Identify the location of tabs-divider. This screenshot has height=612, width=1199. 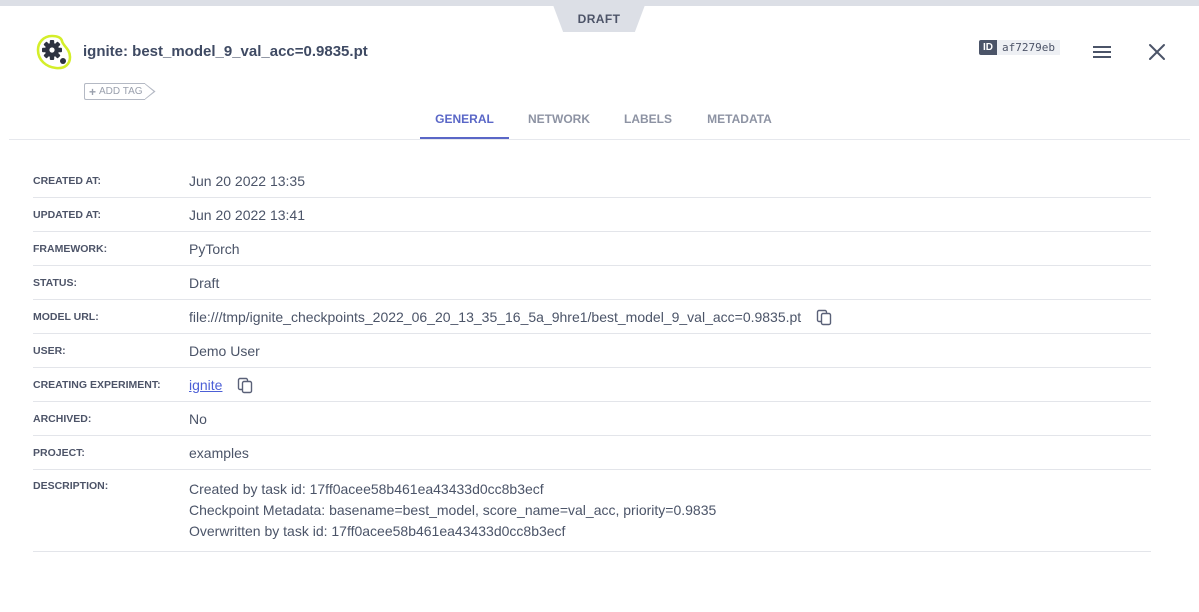
(599, 139).